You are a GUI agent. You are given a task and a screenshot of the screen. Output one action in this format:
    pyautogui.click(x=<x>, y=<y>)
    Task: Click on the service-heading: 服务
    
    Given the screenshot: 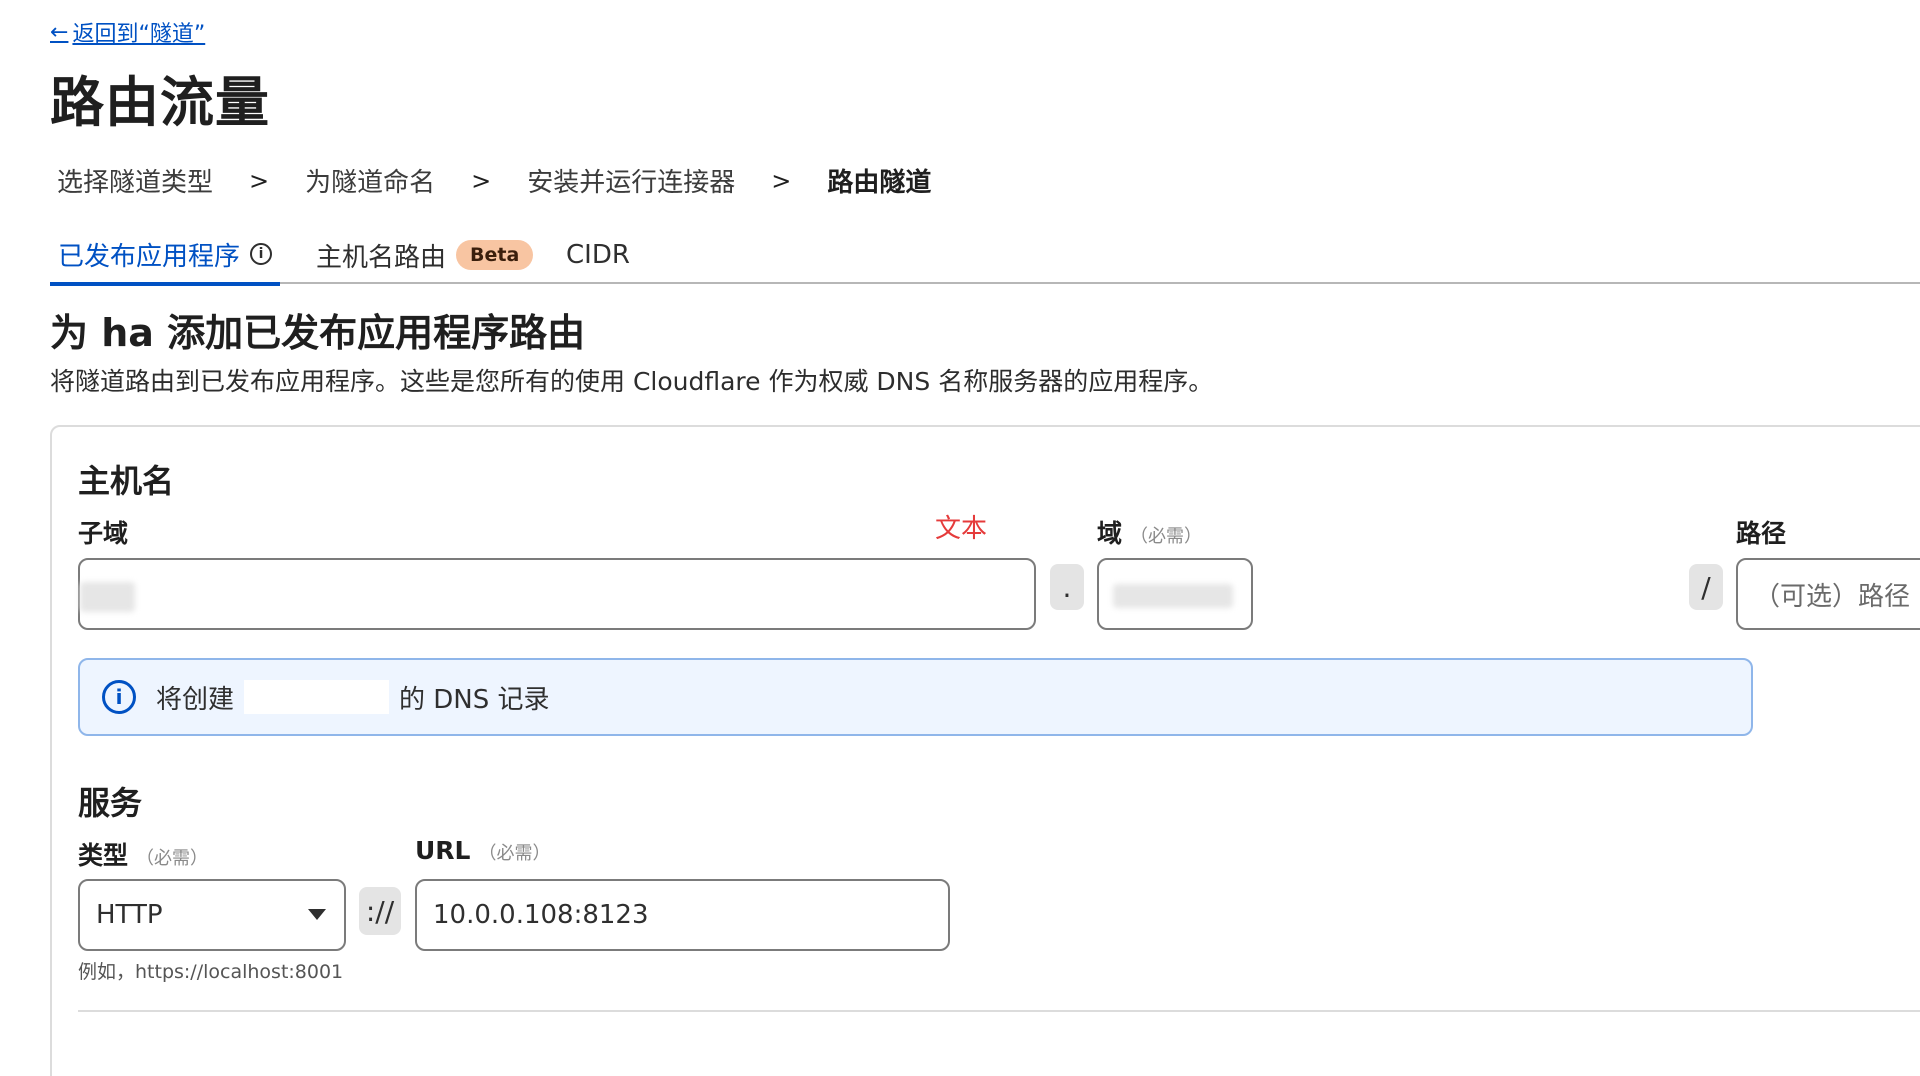 What is the action you would take?
    pyautogui.click(x=110, y=803)
    